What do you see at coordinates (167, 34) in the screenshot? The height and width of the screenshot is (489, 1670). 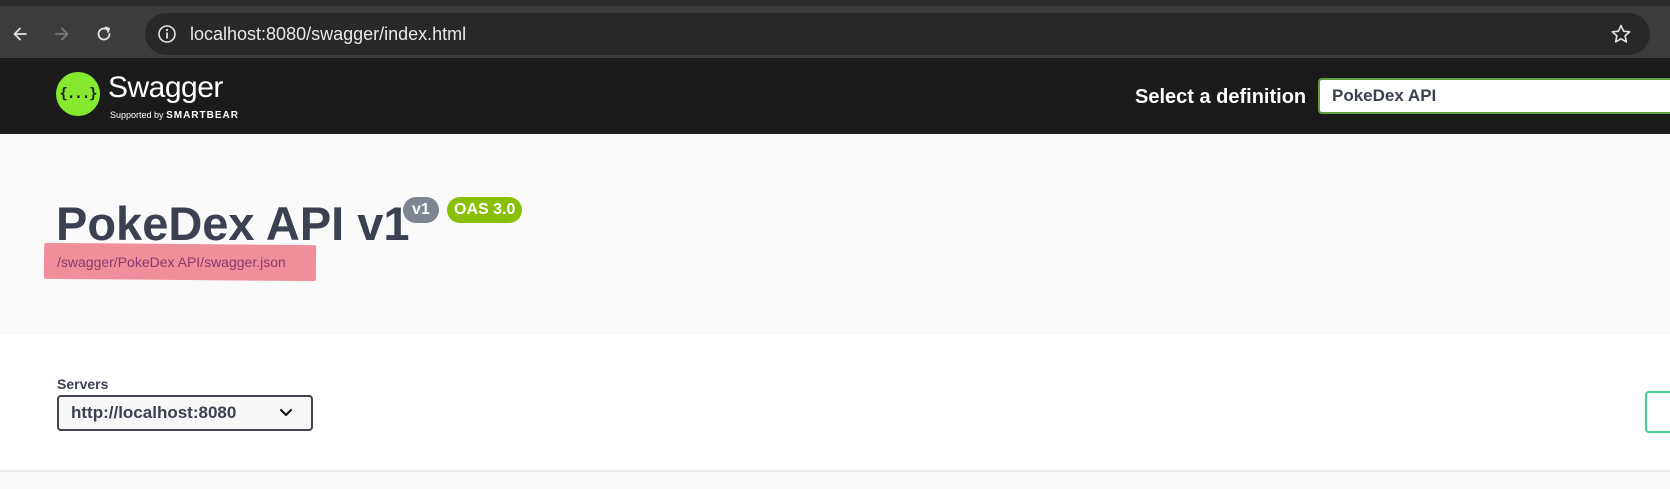 I see `site-info-icon` at bounding box center [167, 34].